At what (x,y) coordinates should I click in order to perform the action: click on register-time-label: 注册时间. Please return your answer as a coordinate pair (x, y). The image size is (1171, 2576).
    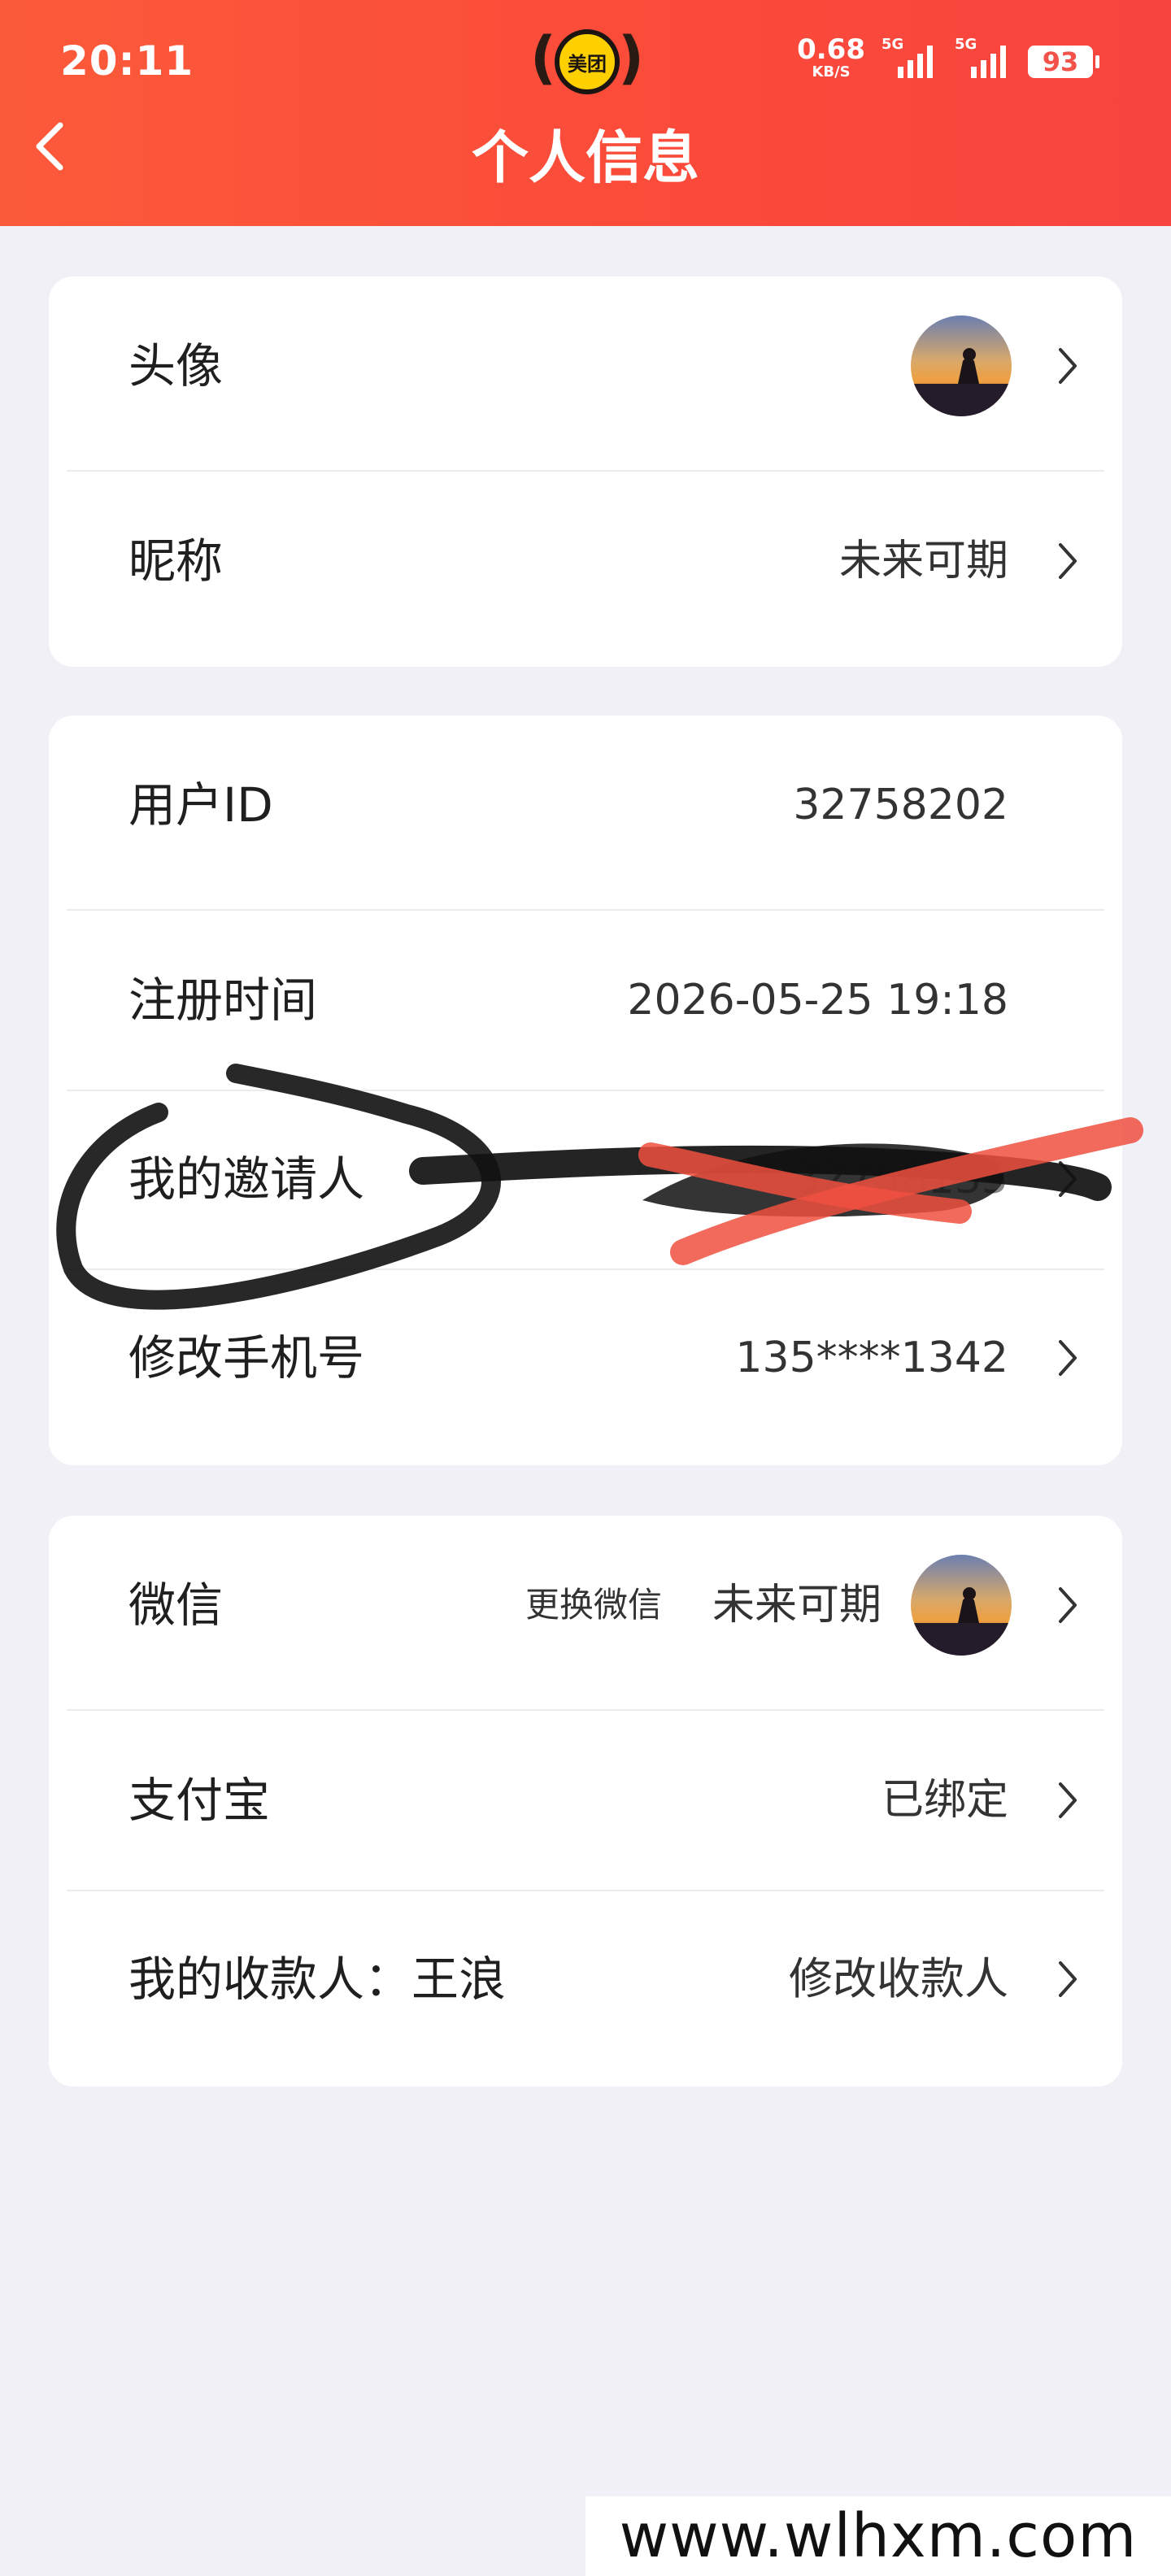
    Looking at the image, I should click on (223, 1001).